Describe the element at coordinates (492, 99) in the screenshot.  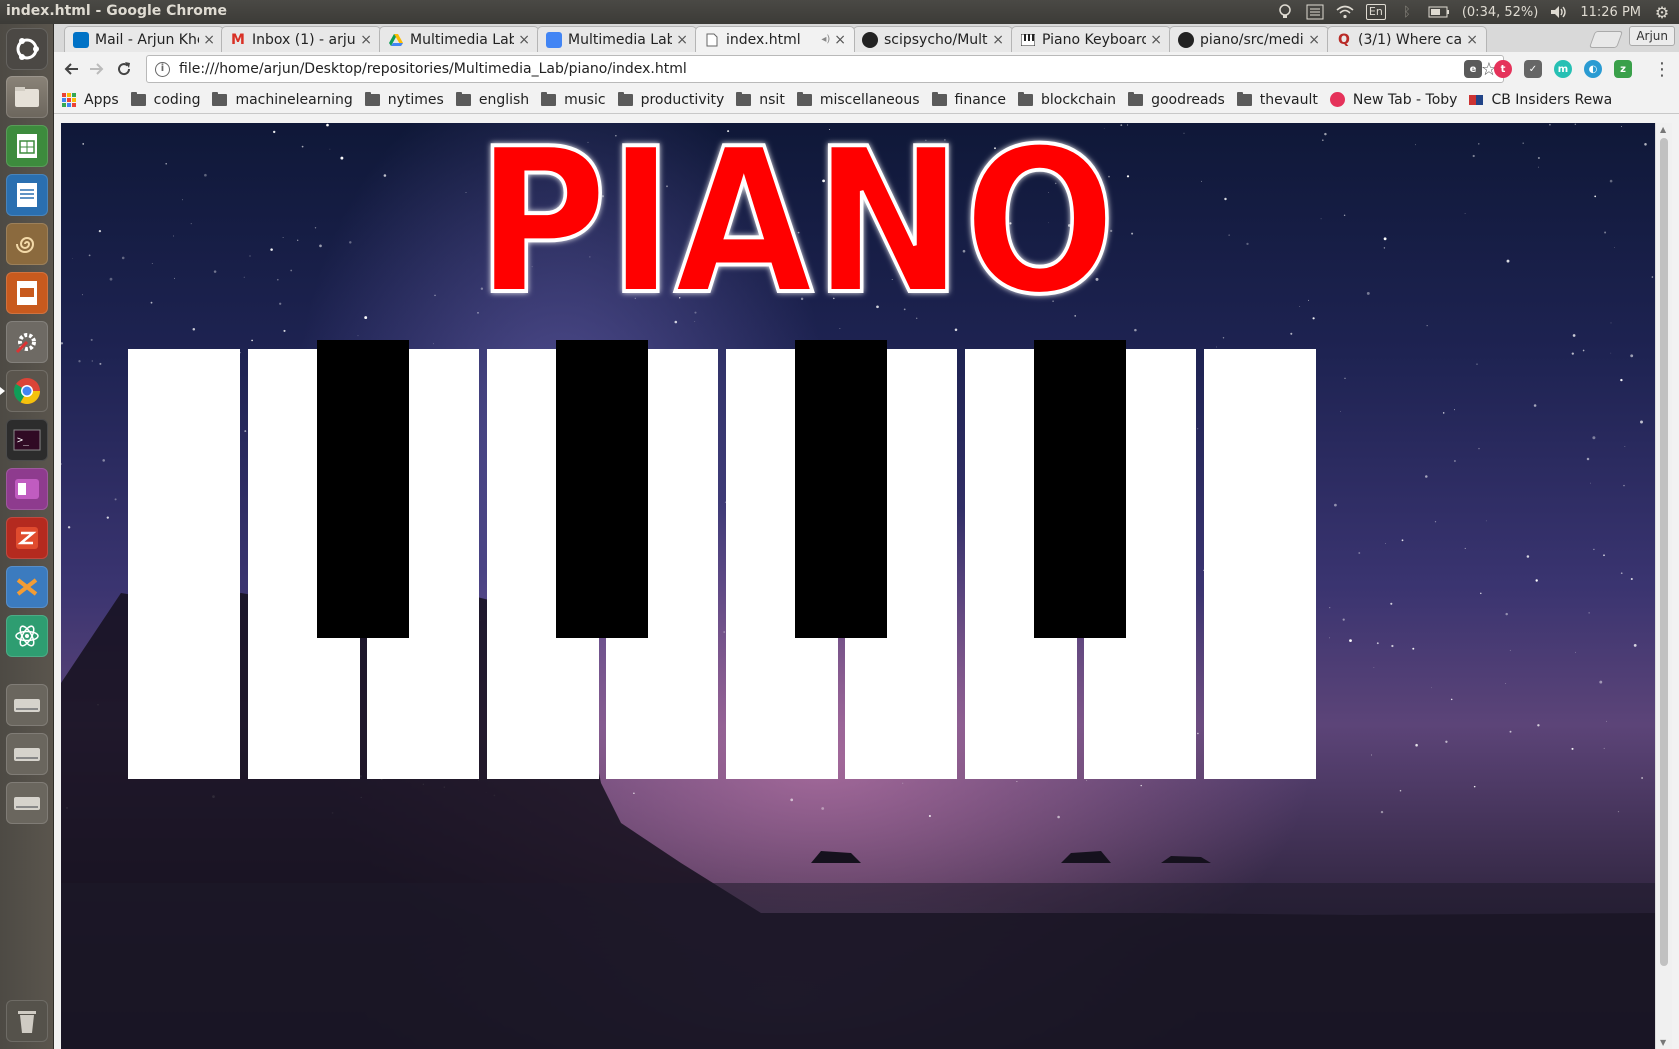
I see `bookmark-english: english` at that location.